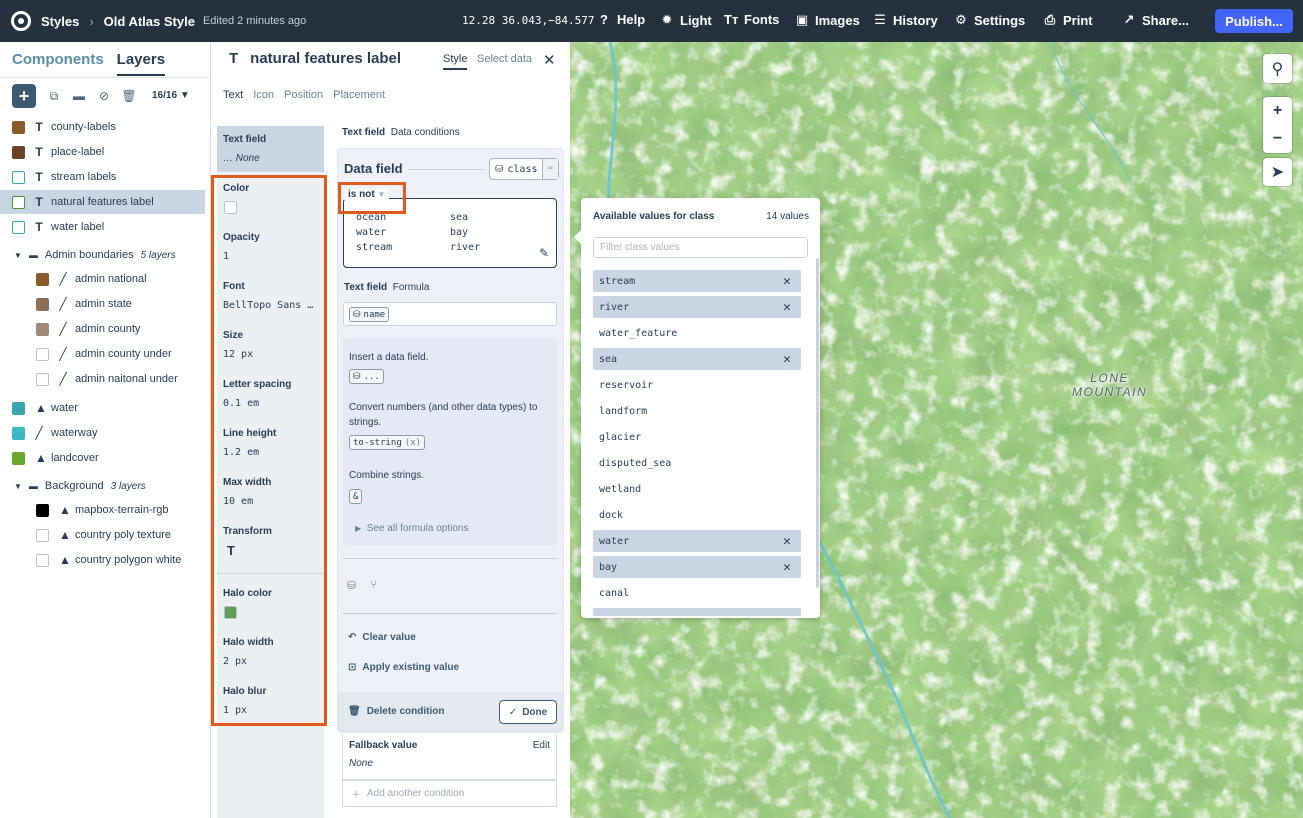 The image size is (1303, 818). I want to click on value-option: water_feature, so click(697, 333).